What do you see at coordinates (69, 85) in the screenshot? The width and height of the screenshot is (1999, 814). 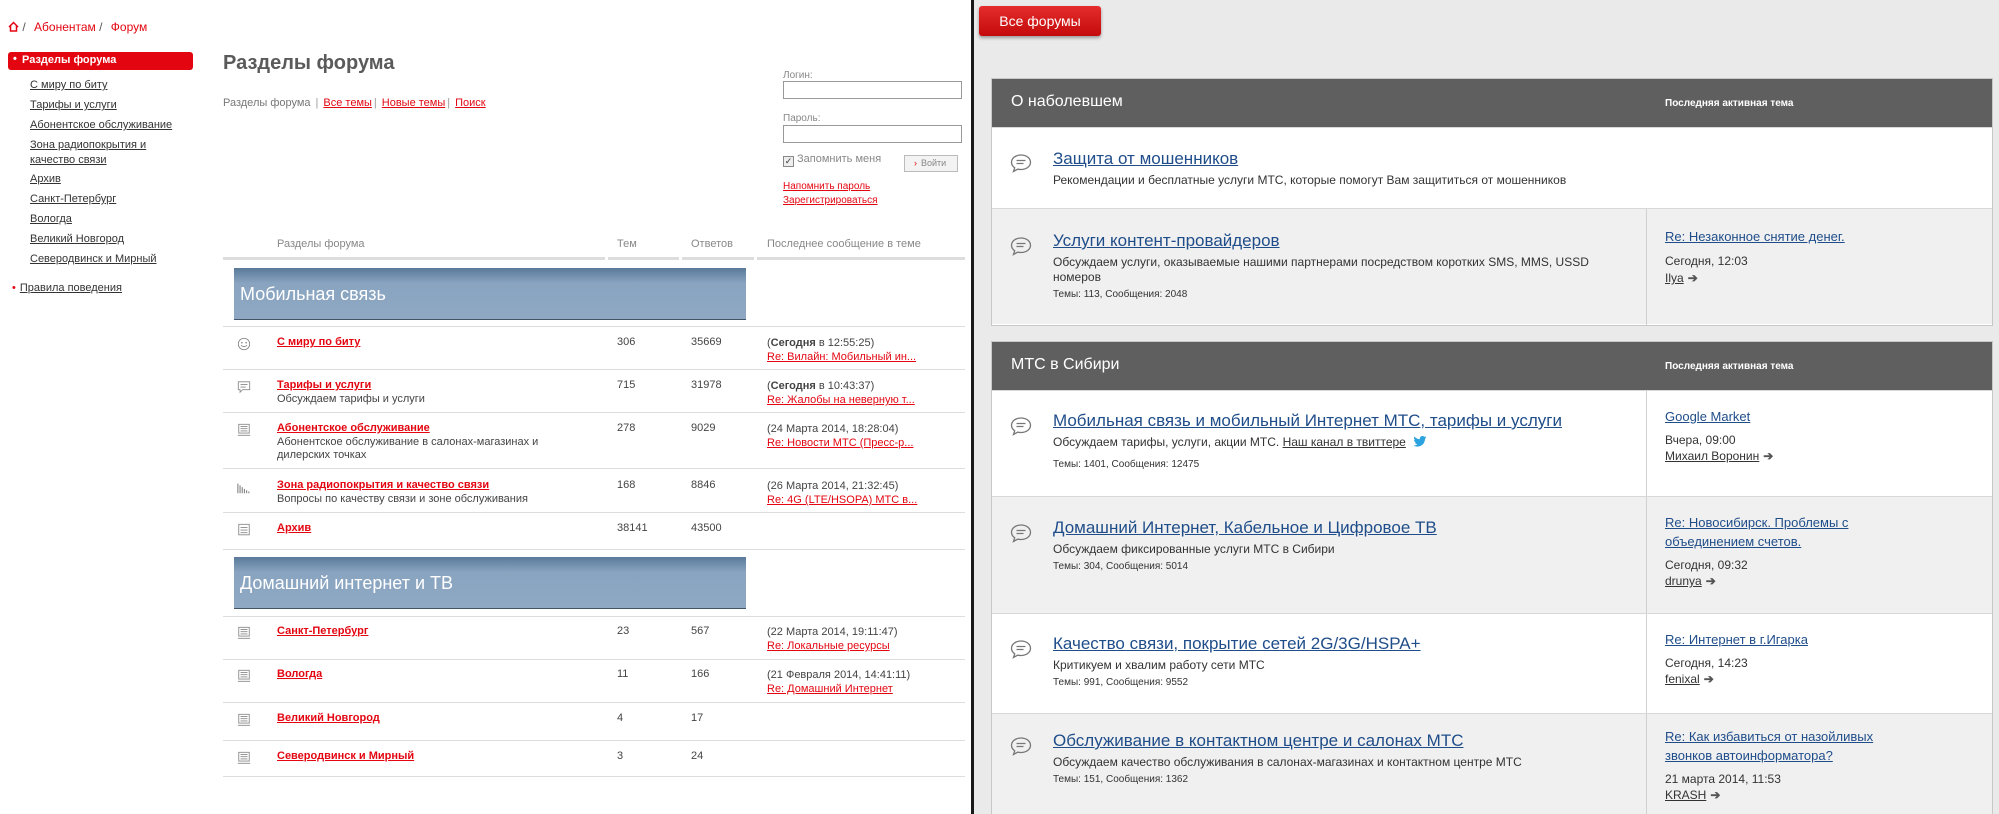 I see `sidebar-item: С миру по биту` at bounding box center [69, 85].